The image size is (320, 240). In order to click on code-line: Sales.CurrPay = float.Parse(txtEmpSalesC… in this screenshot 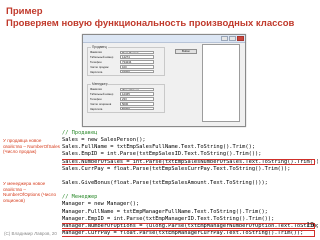, I will do `click(176, 168)`.